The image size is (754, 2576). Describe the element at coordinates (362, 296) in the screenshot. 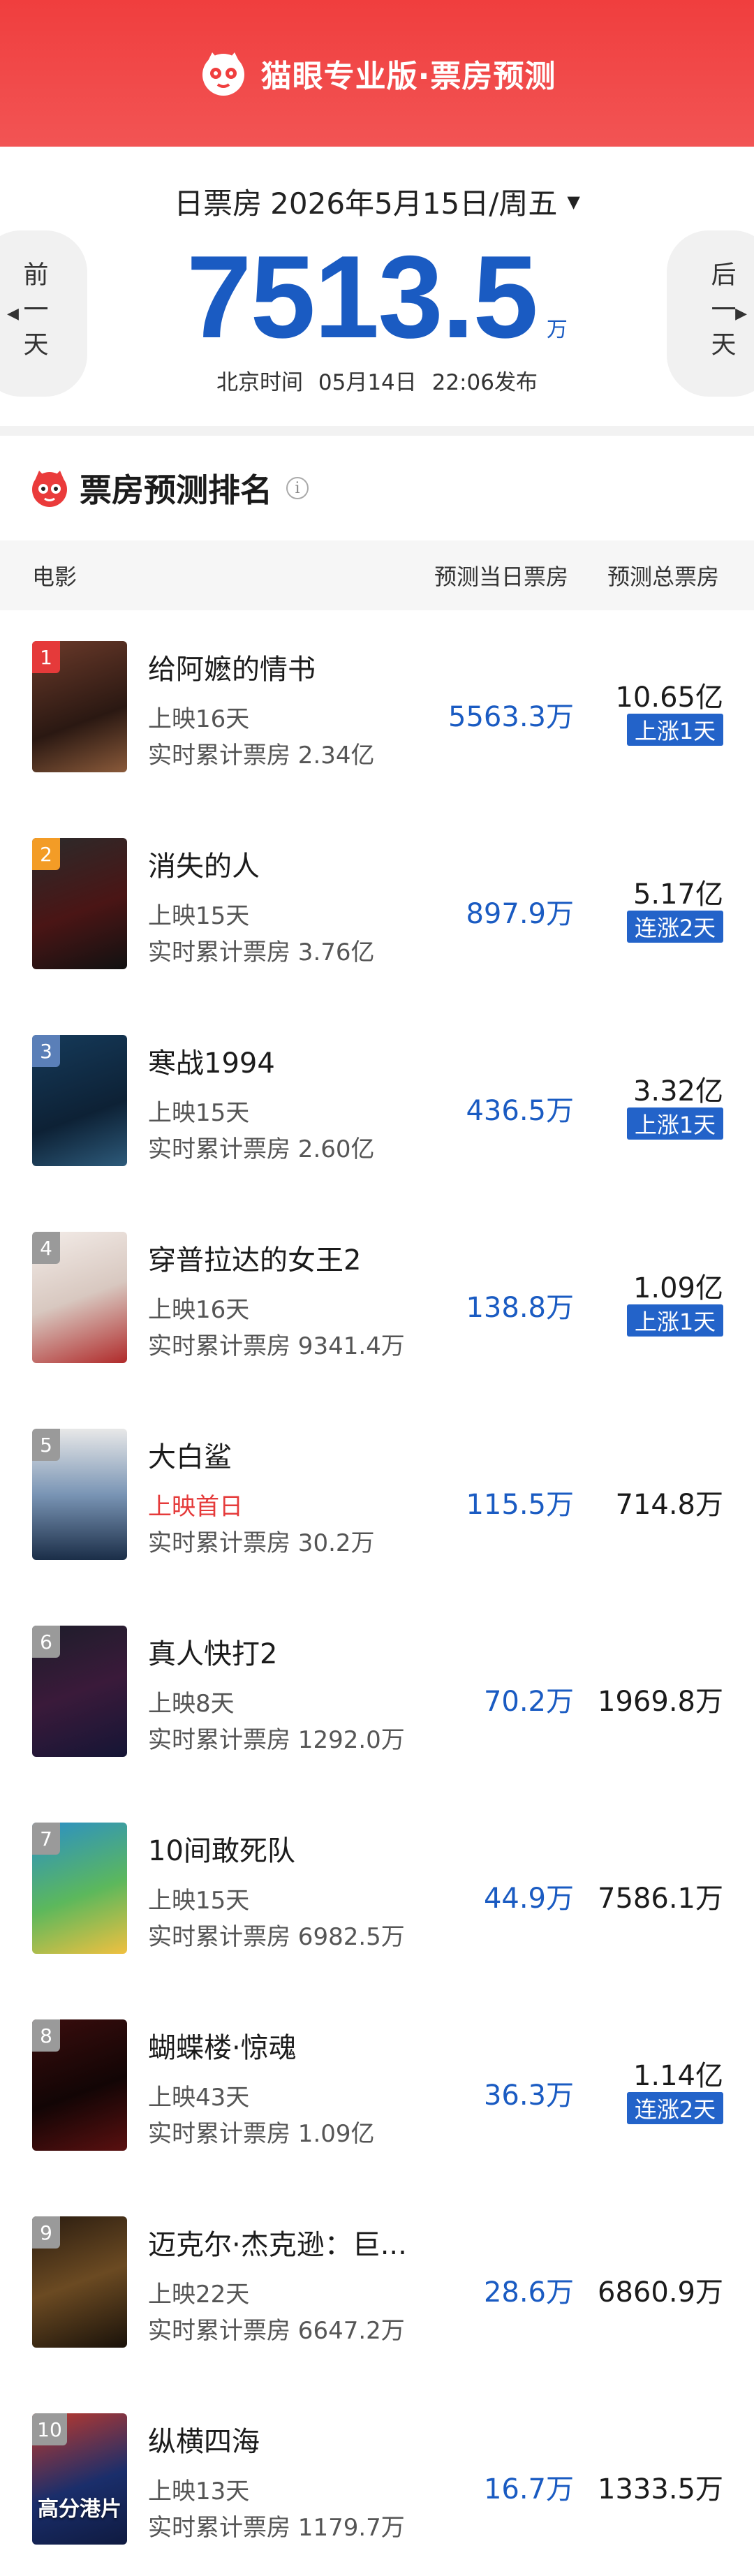

I see `total-value: 7513.5` at that location.